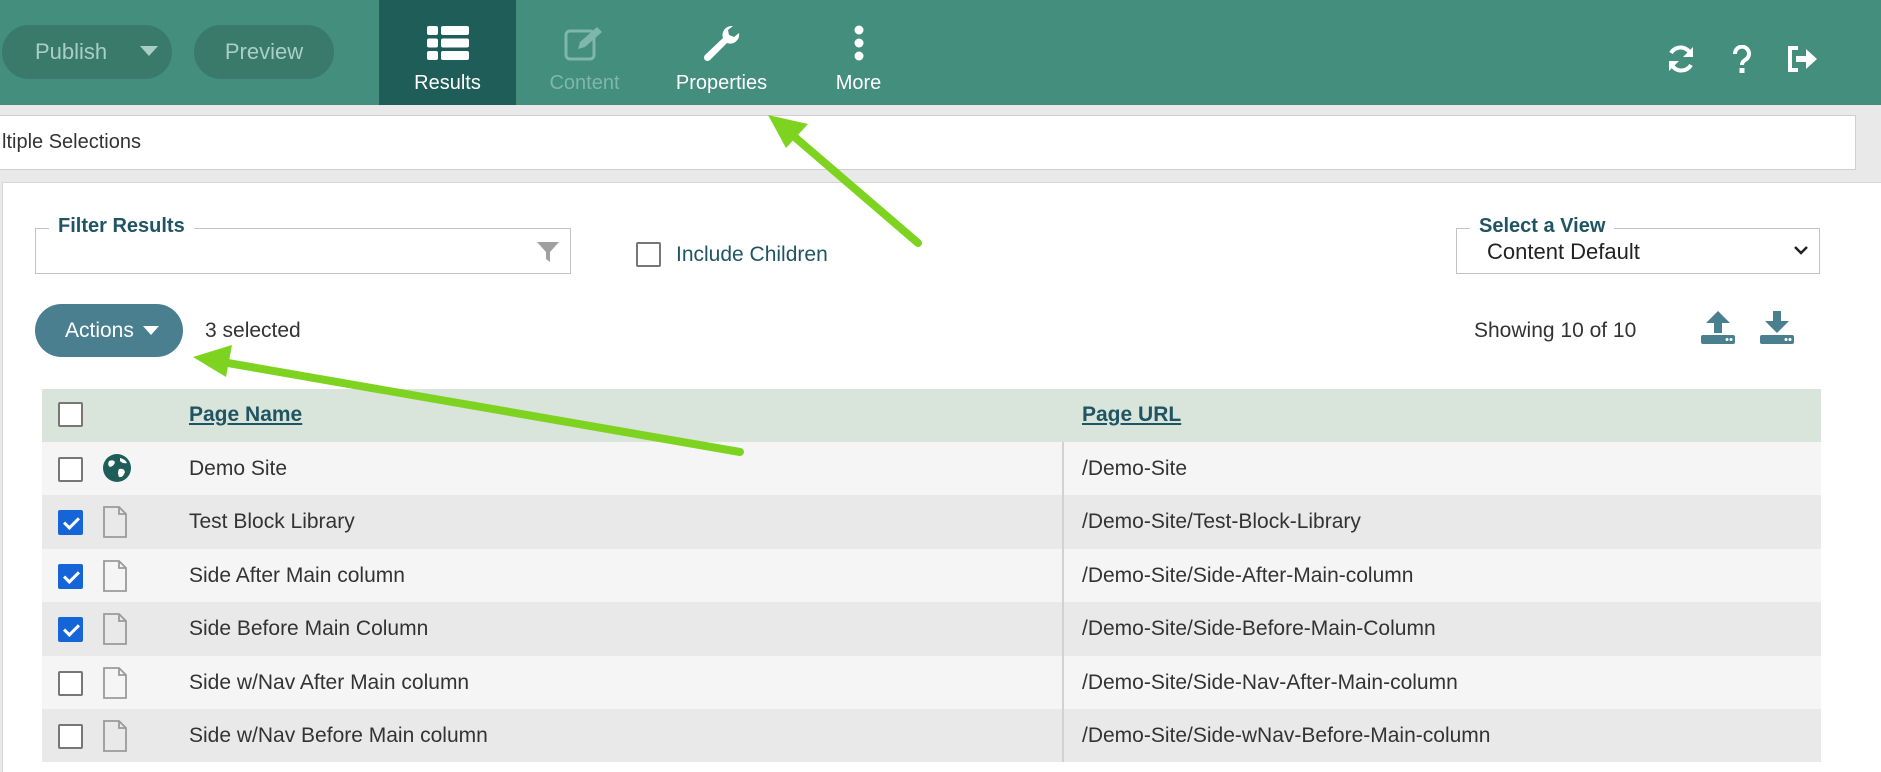 This screenshot has width=1881, height=772. What do you see at coordinates (1563, 251) in the screenshot?
I see `select-view-value: Content Default` at bounding box center [1563, 251].